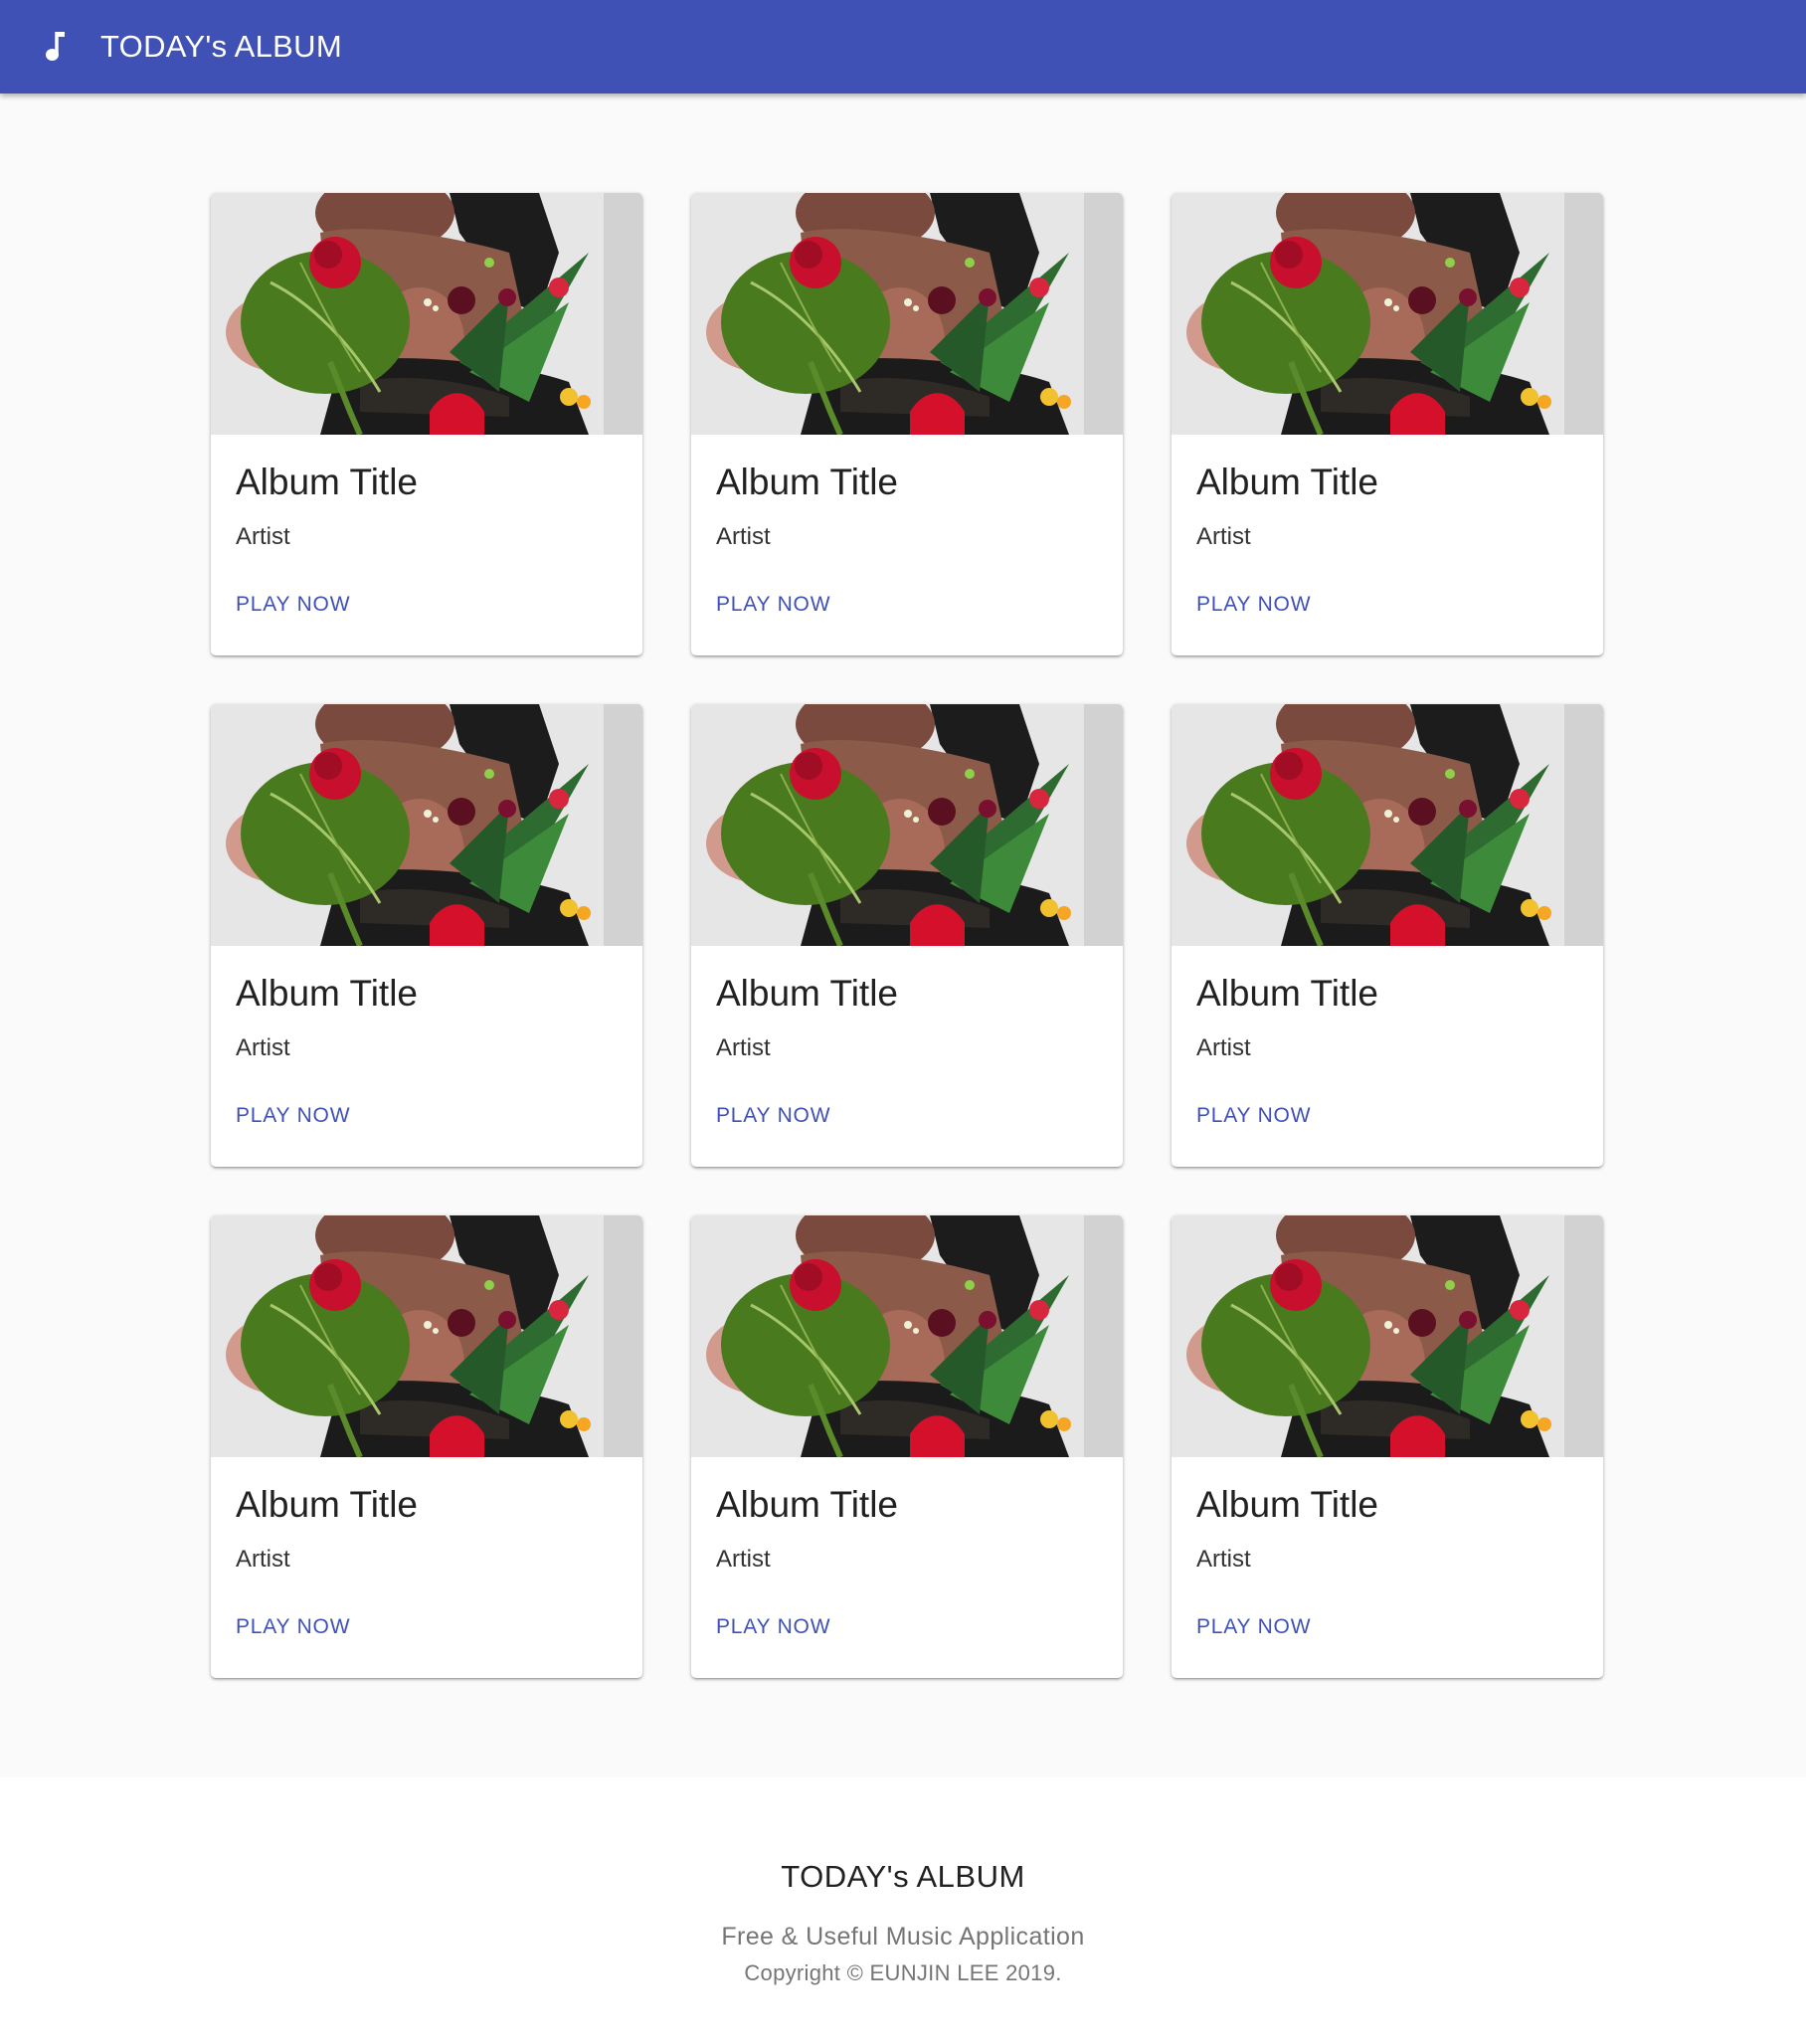  I want to click on footer-subtitle: Free & Useful Music Application, so click(903, 1937).